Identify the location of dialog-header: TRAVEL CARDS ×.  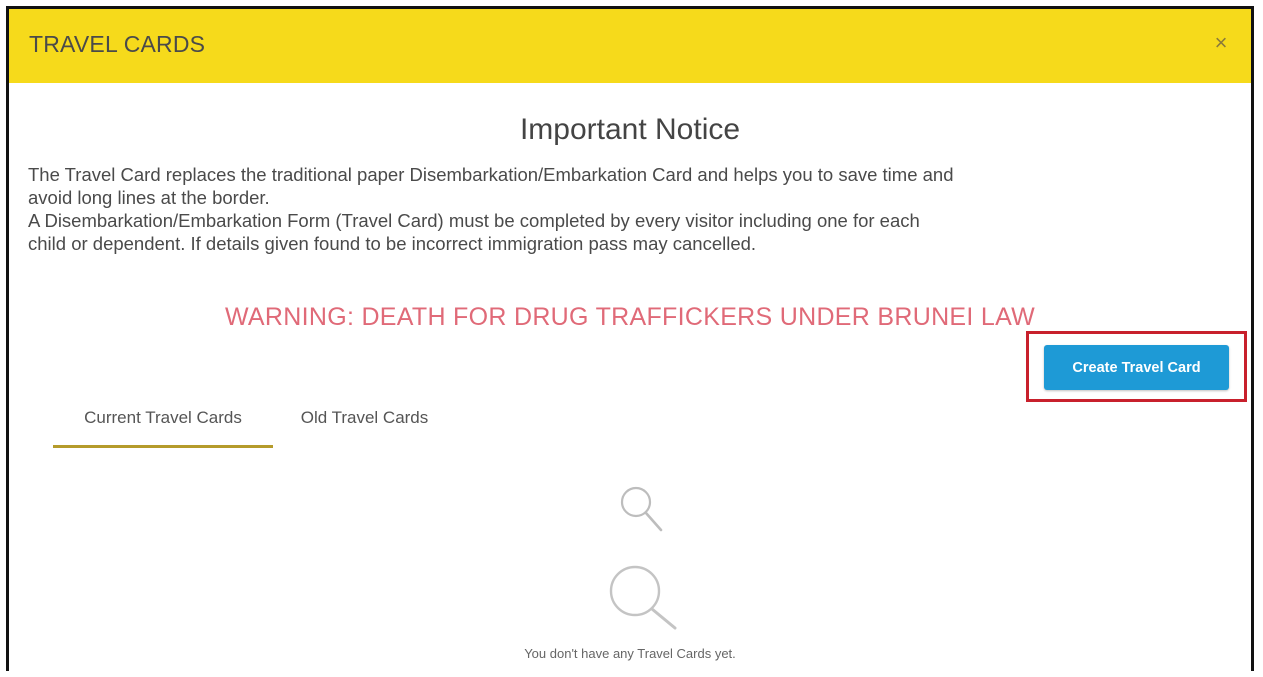
(630, 46).